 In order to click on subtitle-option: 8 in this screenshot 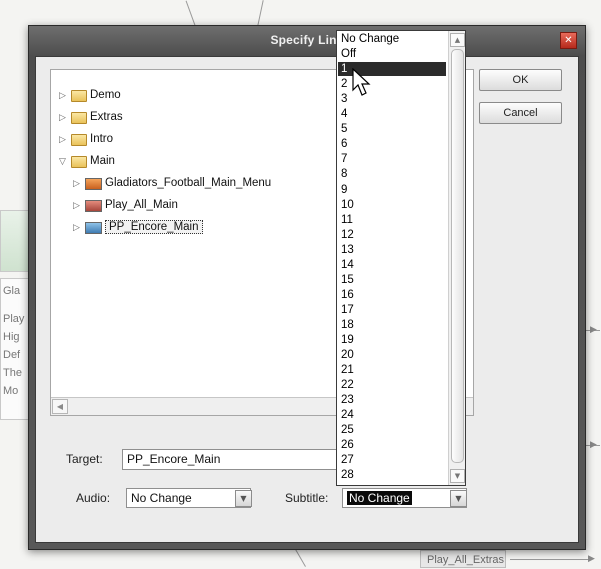, I will do `click(392, 174)`.